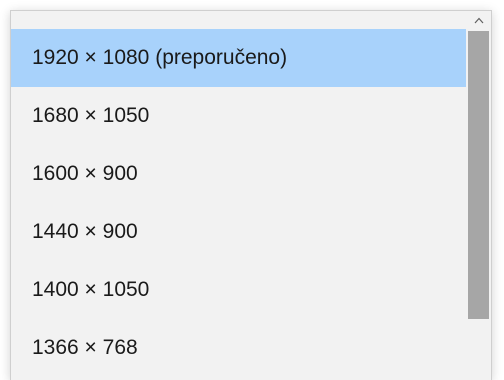 This screenshot has width=504, height=380. I want to click on resolution-option: 1366 × 768, so click(239, 348).